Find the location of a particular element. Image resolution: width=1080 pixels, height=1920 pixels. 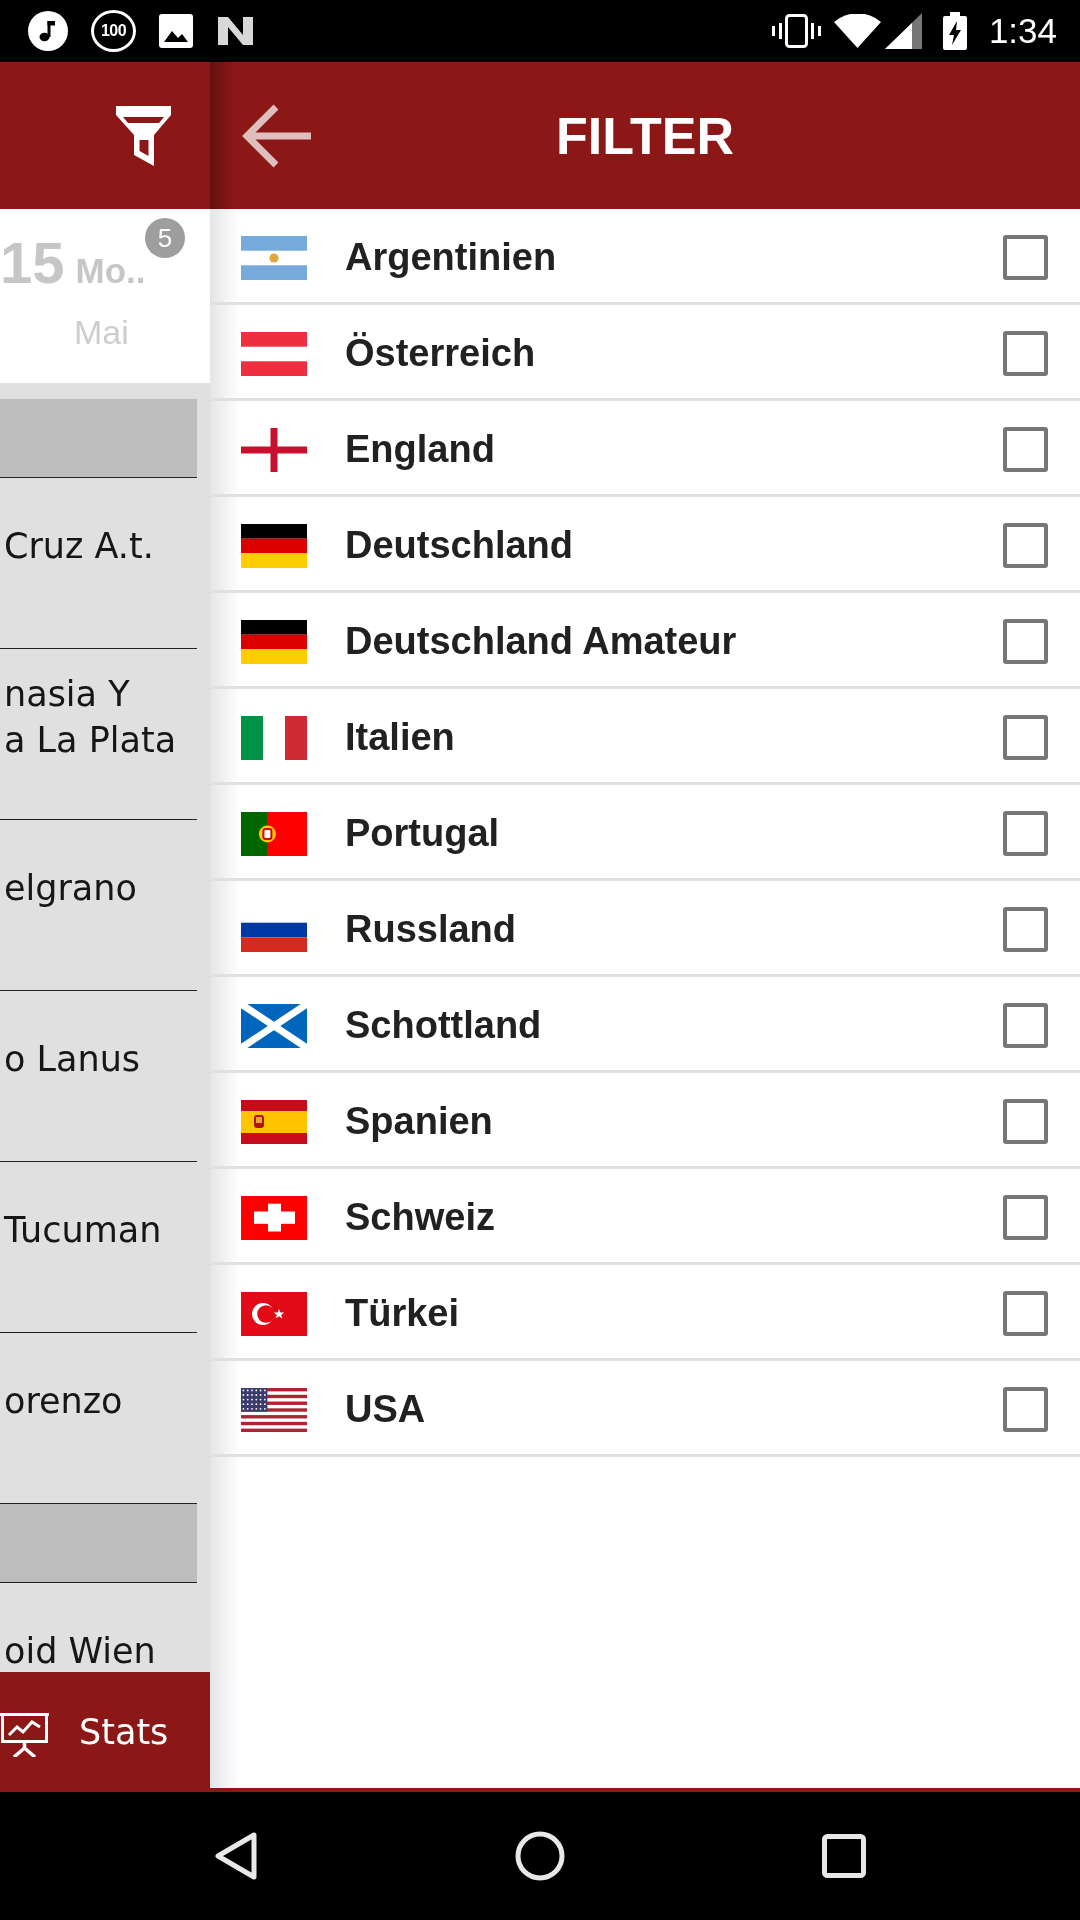

team-name: Tucuman is located at coordinates (83, 1230).